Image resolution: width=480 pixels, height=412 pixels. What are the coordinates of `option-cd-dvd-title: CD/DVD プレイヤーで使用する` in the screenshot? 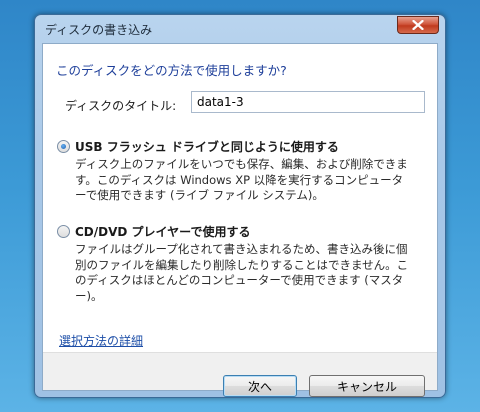 It's located at (162, 231).